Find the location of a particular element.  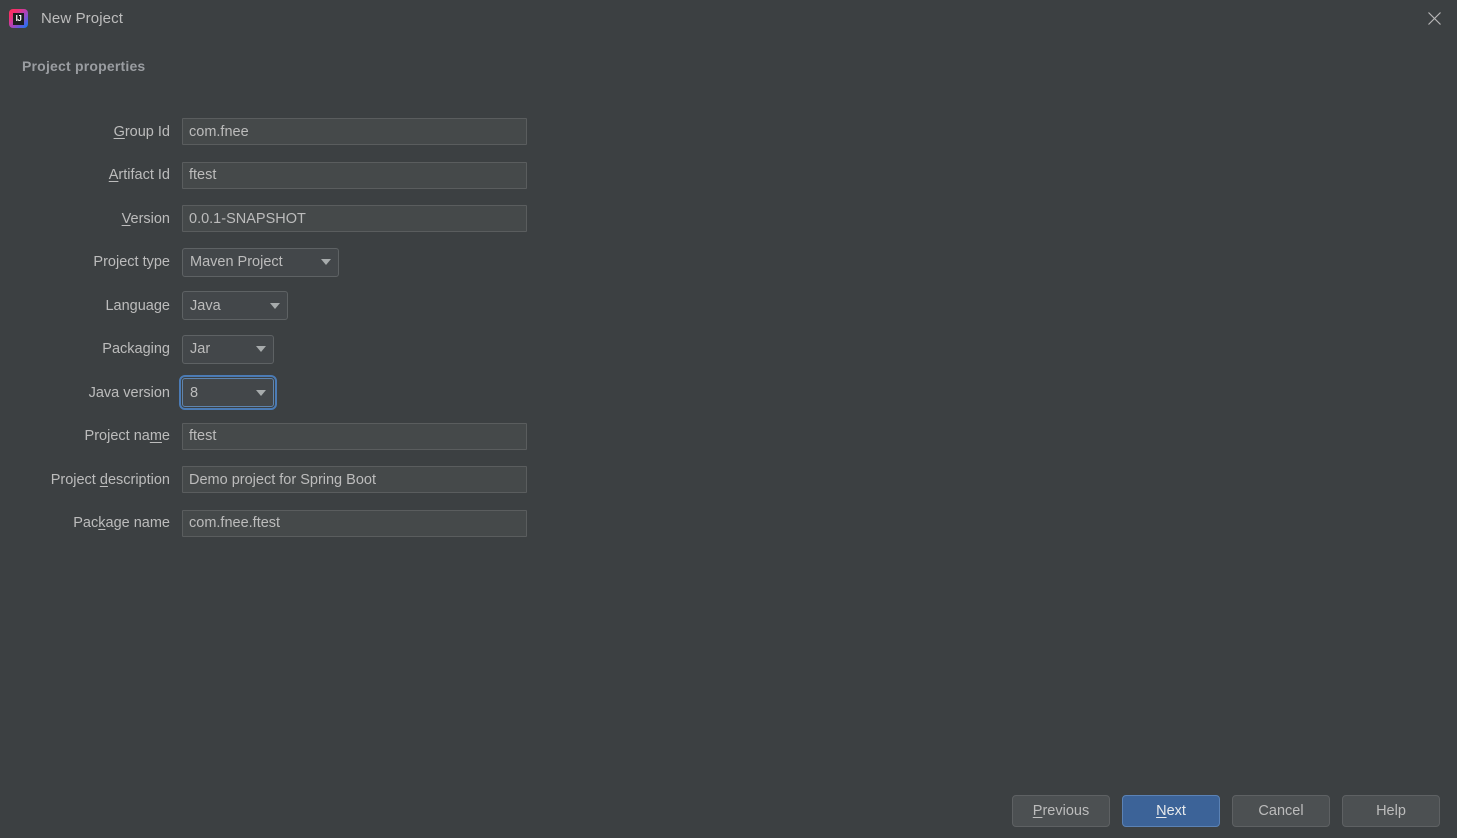

form-row-group-id: Group Id com.fnee is located at coordinates (280, 132).